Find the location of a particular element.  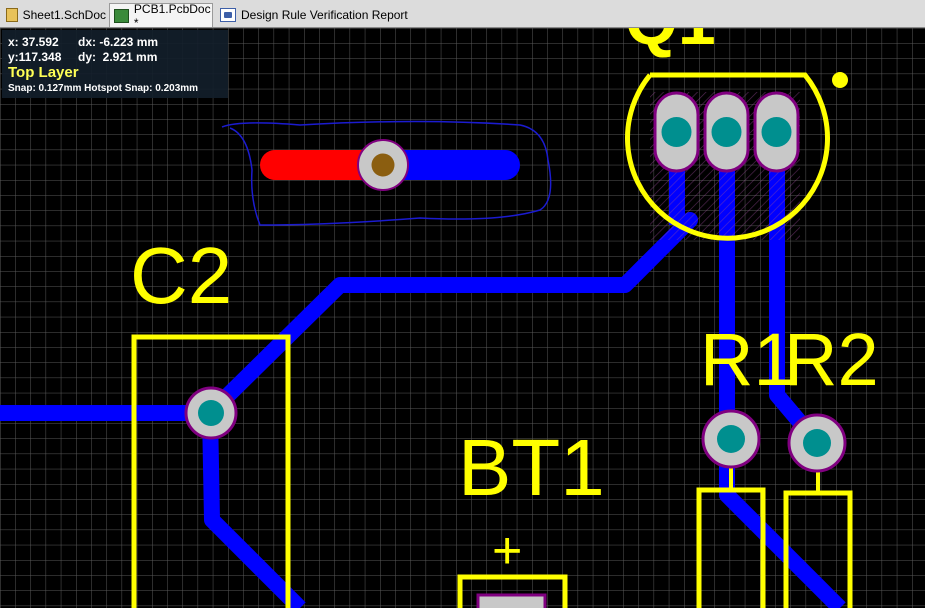

tab-label: Design Rule Verification Report is located at coordinates (324, 15).